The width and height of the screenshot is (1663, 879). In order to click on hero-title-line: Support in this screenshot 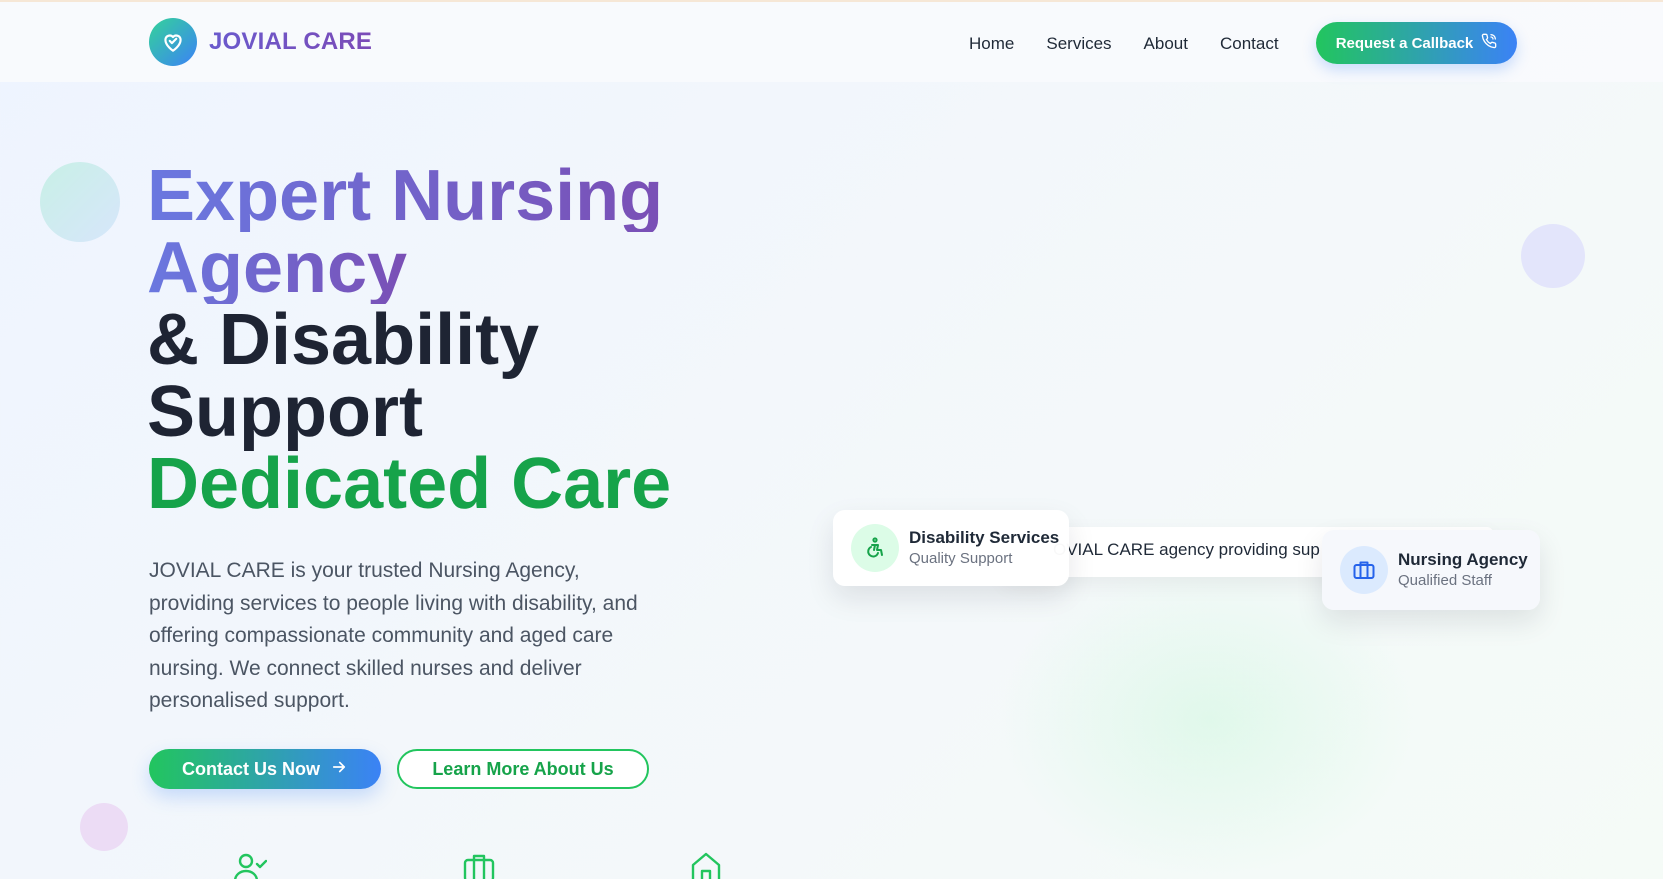, I will do `click(285, 412)`.